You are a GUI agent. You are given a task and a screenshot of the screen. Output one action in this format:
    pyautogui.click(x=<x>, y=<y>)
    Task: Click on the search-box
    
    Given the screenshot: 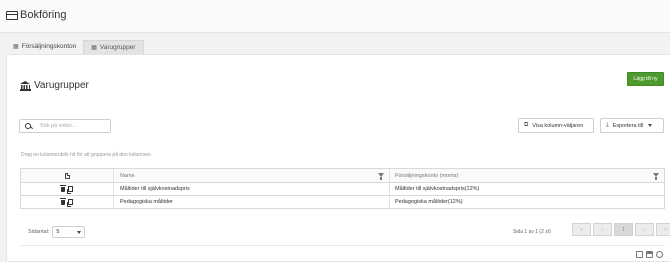 What is the action you would take?
    pyautogui.click(x=65, y=126)
    